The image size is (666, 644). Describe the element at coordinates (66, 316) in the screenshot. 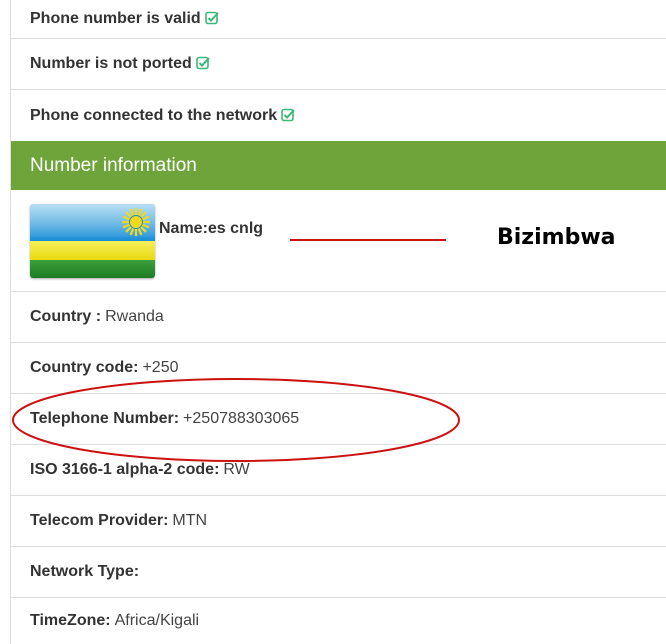

I see `detail-label: Country :` at that location.